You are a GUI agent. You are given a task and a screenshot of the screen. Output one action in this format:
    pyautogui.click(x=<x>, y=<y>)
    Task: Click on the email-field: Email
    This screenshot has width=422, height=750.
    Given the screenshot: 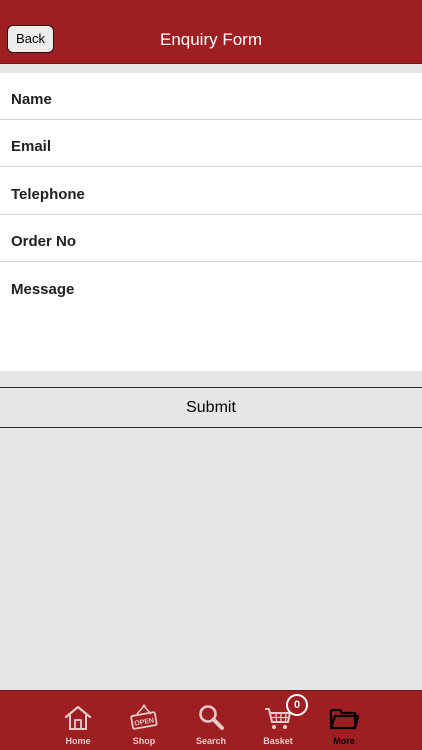 What is the action you would take?
    pyautogui.click(x=211, y=143)
    